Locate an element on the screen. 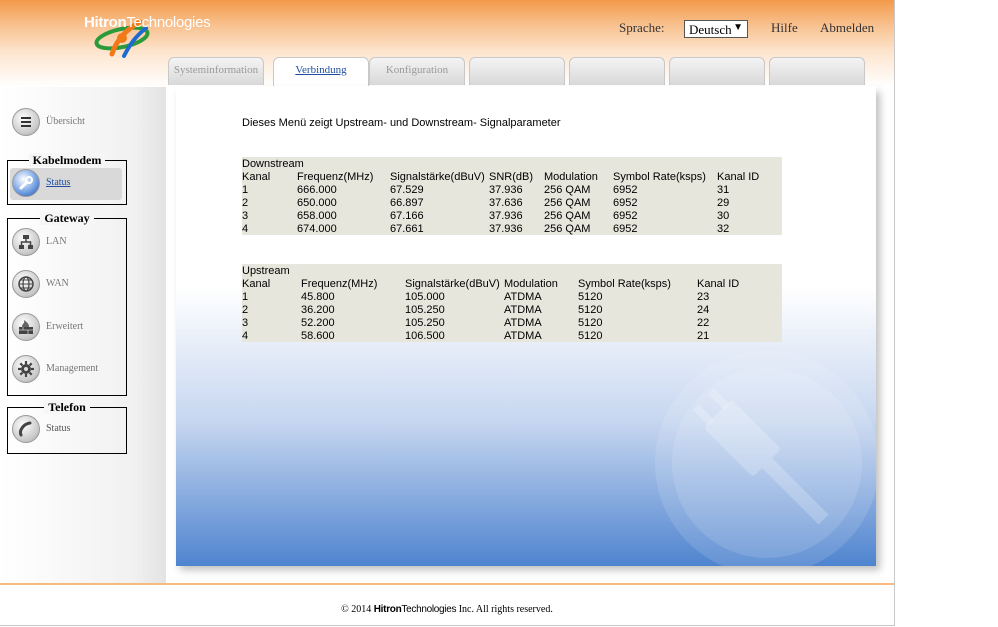 This screenshot has height=627, width=998. sidebar-item-lan: LAN is located at coordinates (66, 243).